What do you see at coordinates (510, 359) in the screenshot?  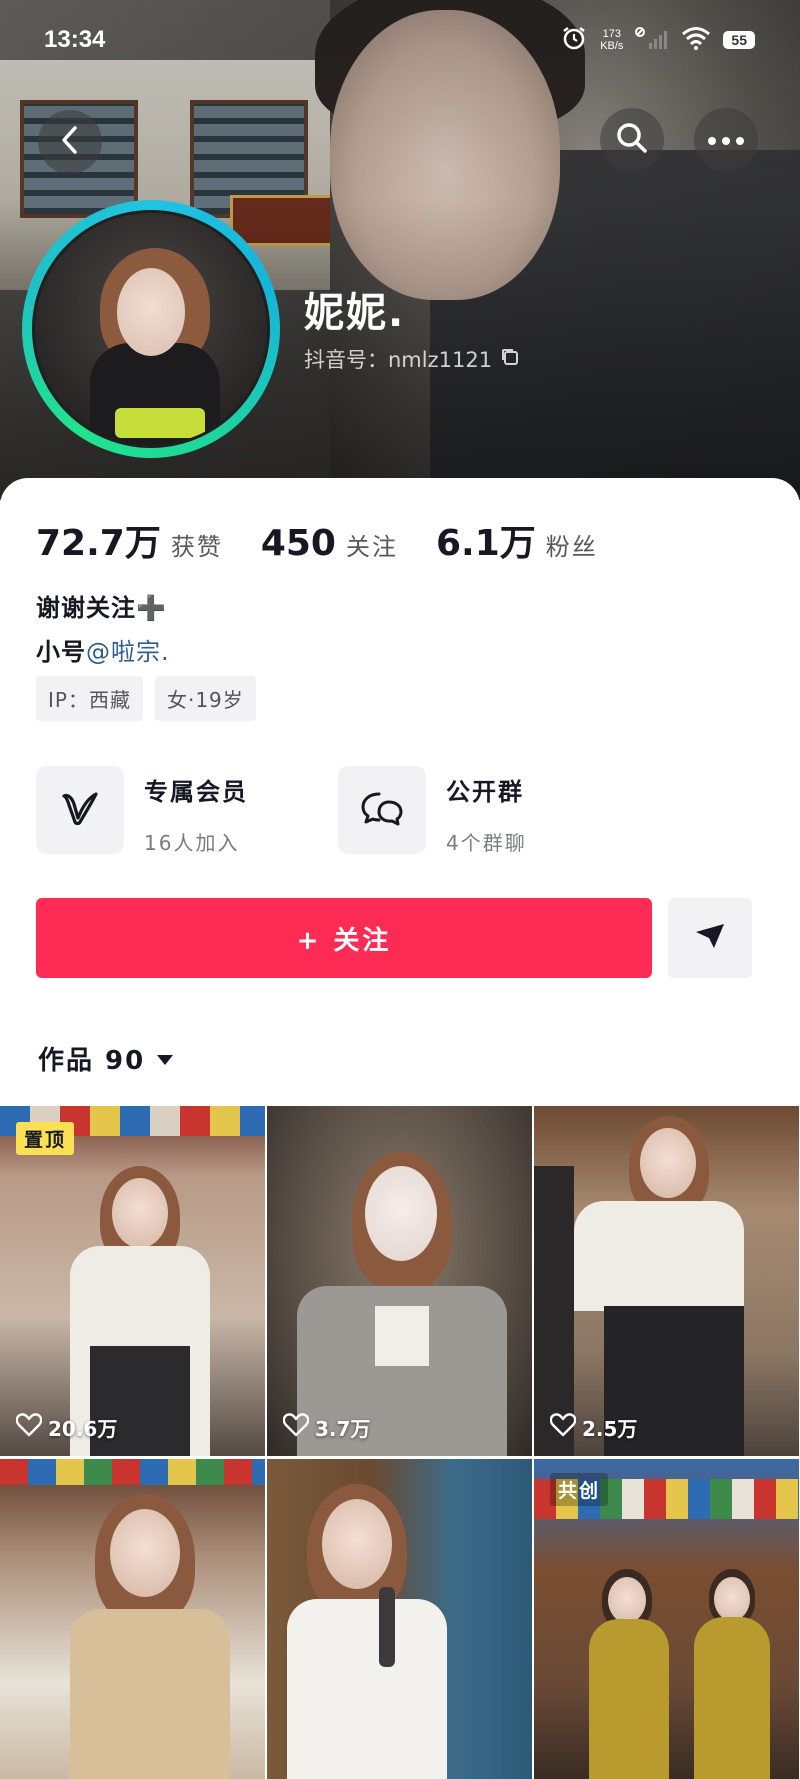 I see `copy-icon` at bounding box center [510, 359].